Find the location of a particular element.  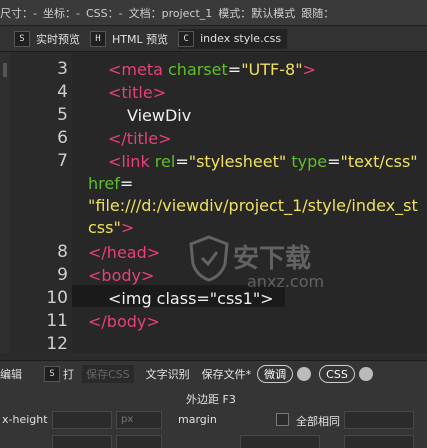

tab-badge: C is located at coordinates (186, 38).